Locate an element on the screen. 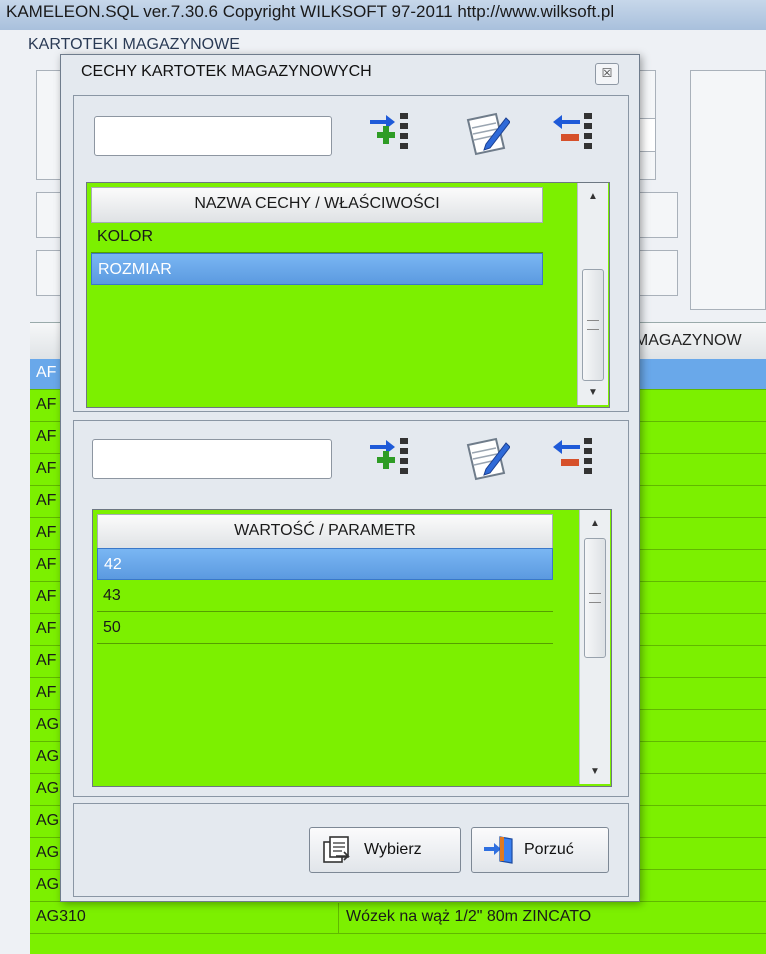 The height and width of the screenshot is (954, 766). value-row: 43 is located at coordinates (325, 596).